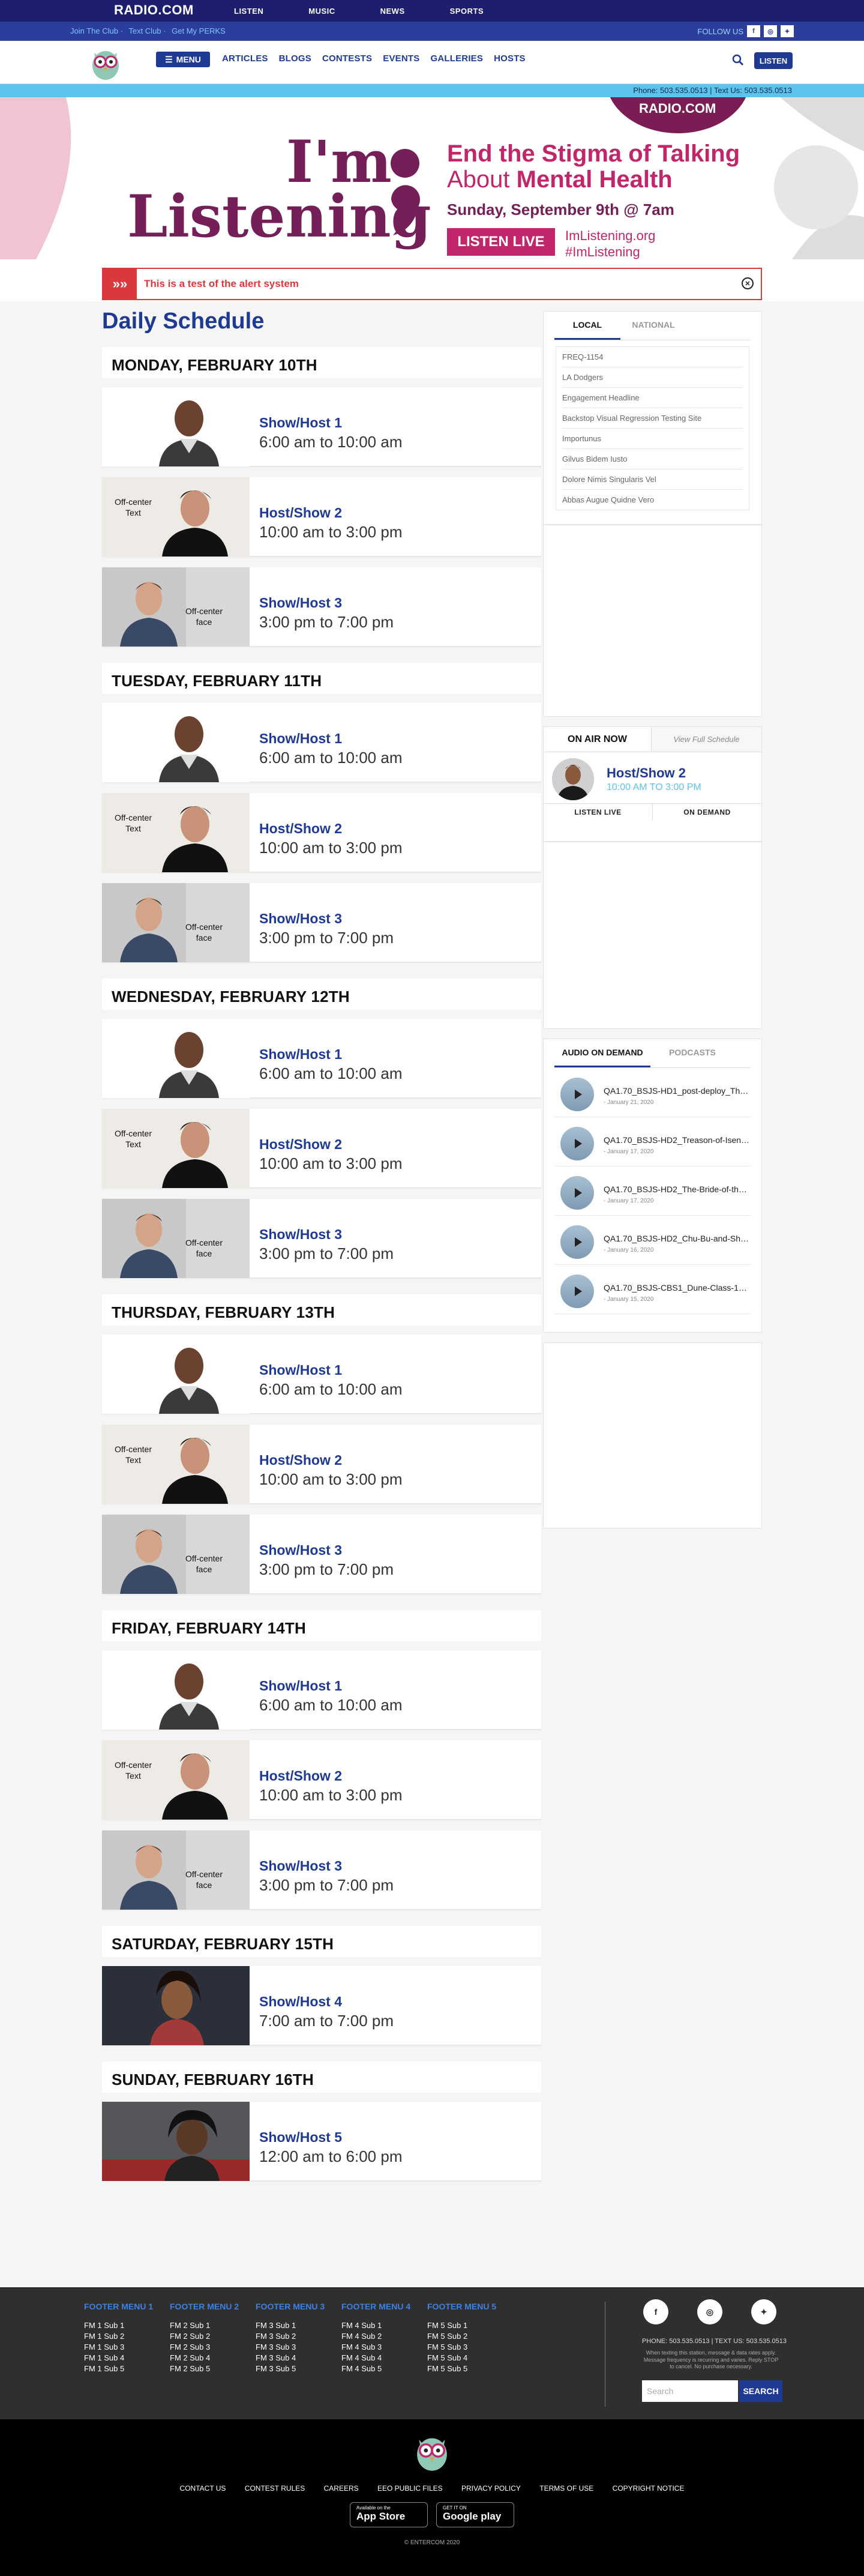  Describe the element at coordinates (375, 2346) in the screenshot. I see `footer-menu-item: FM 4 Sub 3` at that location.